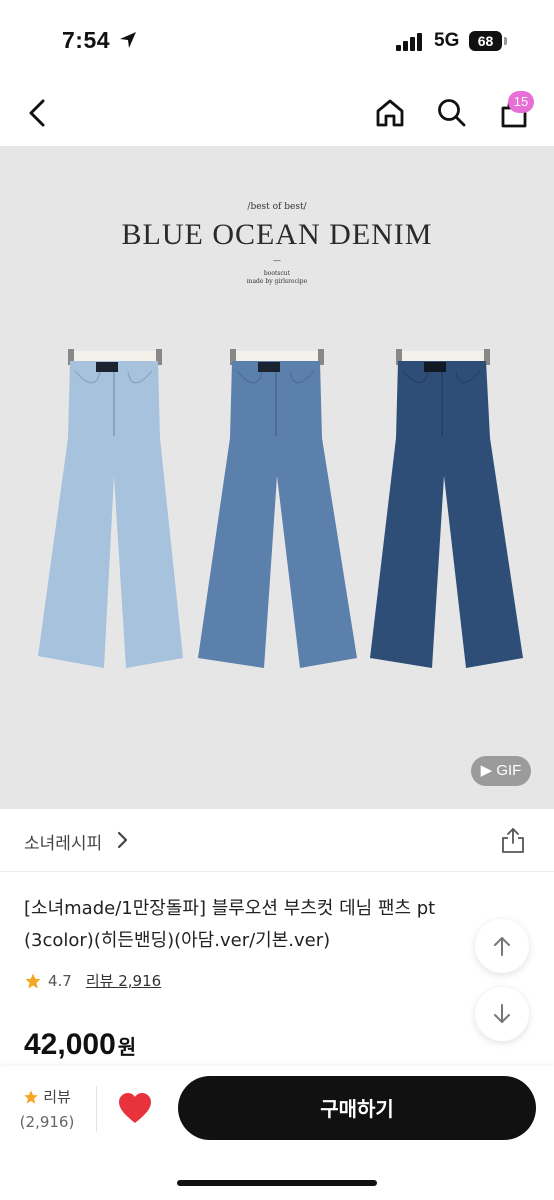  What do you see at coordinates (63, 841) in the screenshot?
I see `shop-name: 소녀레시피` at bounding box center [63, 841].